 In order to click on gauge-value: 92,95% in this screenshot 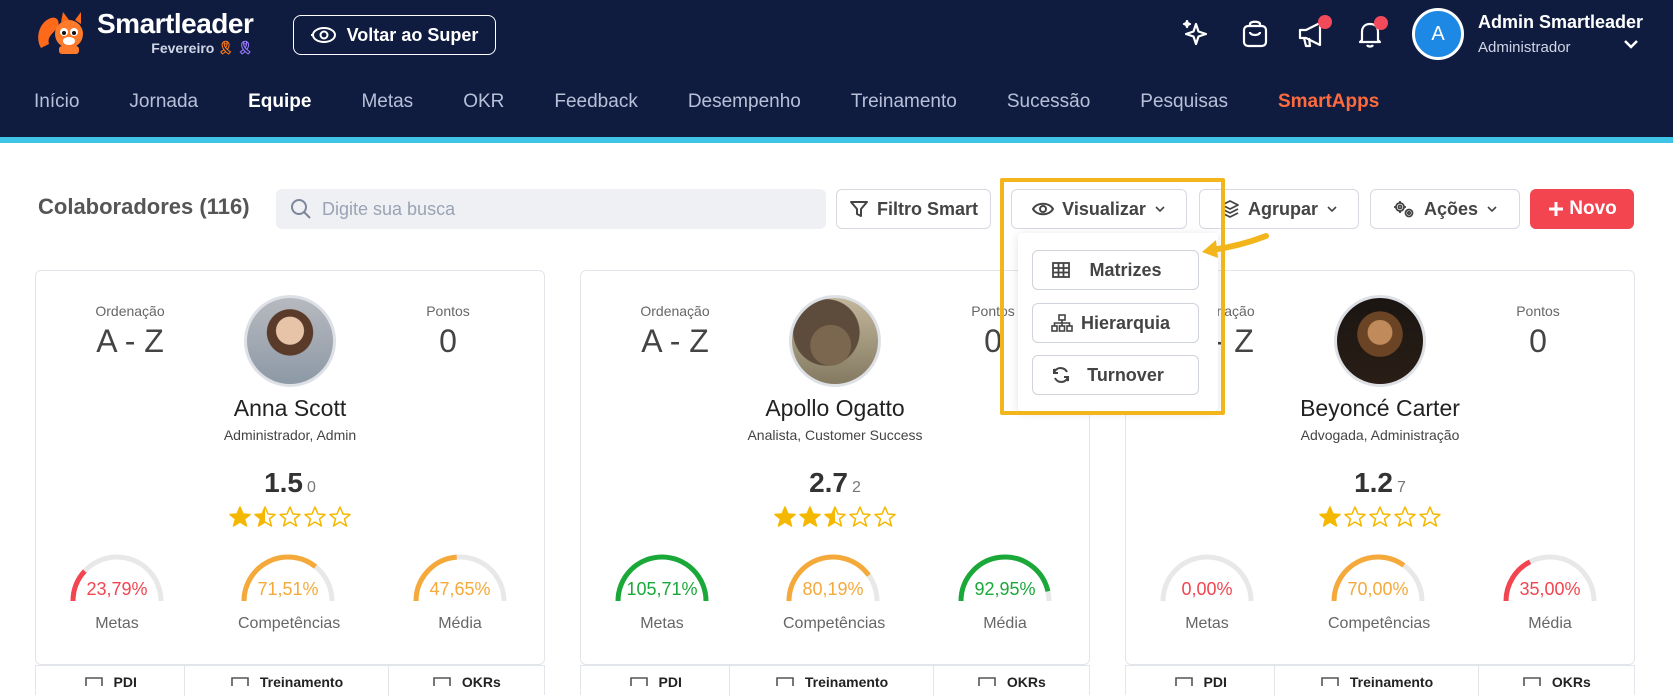, I will do `click(1005, 589)`.